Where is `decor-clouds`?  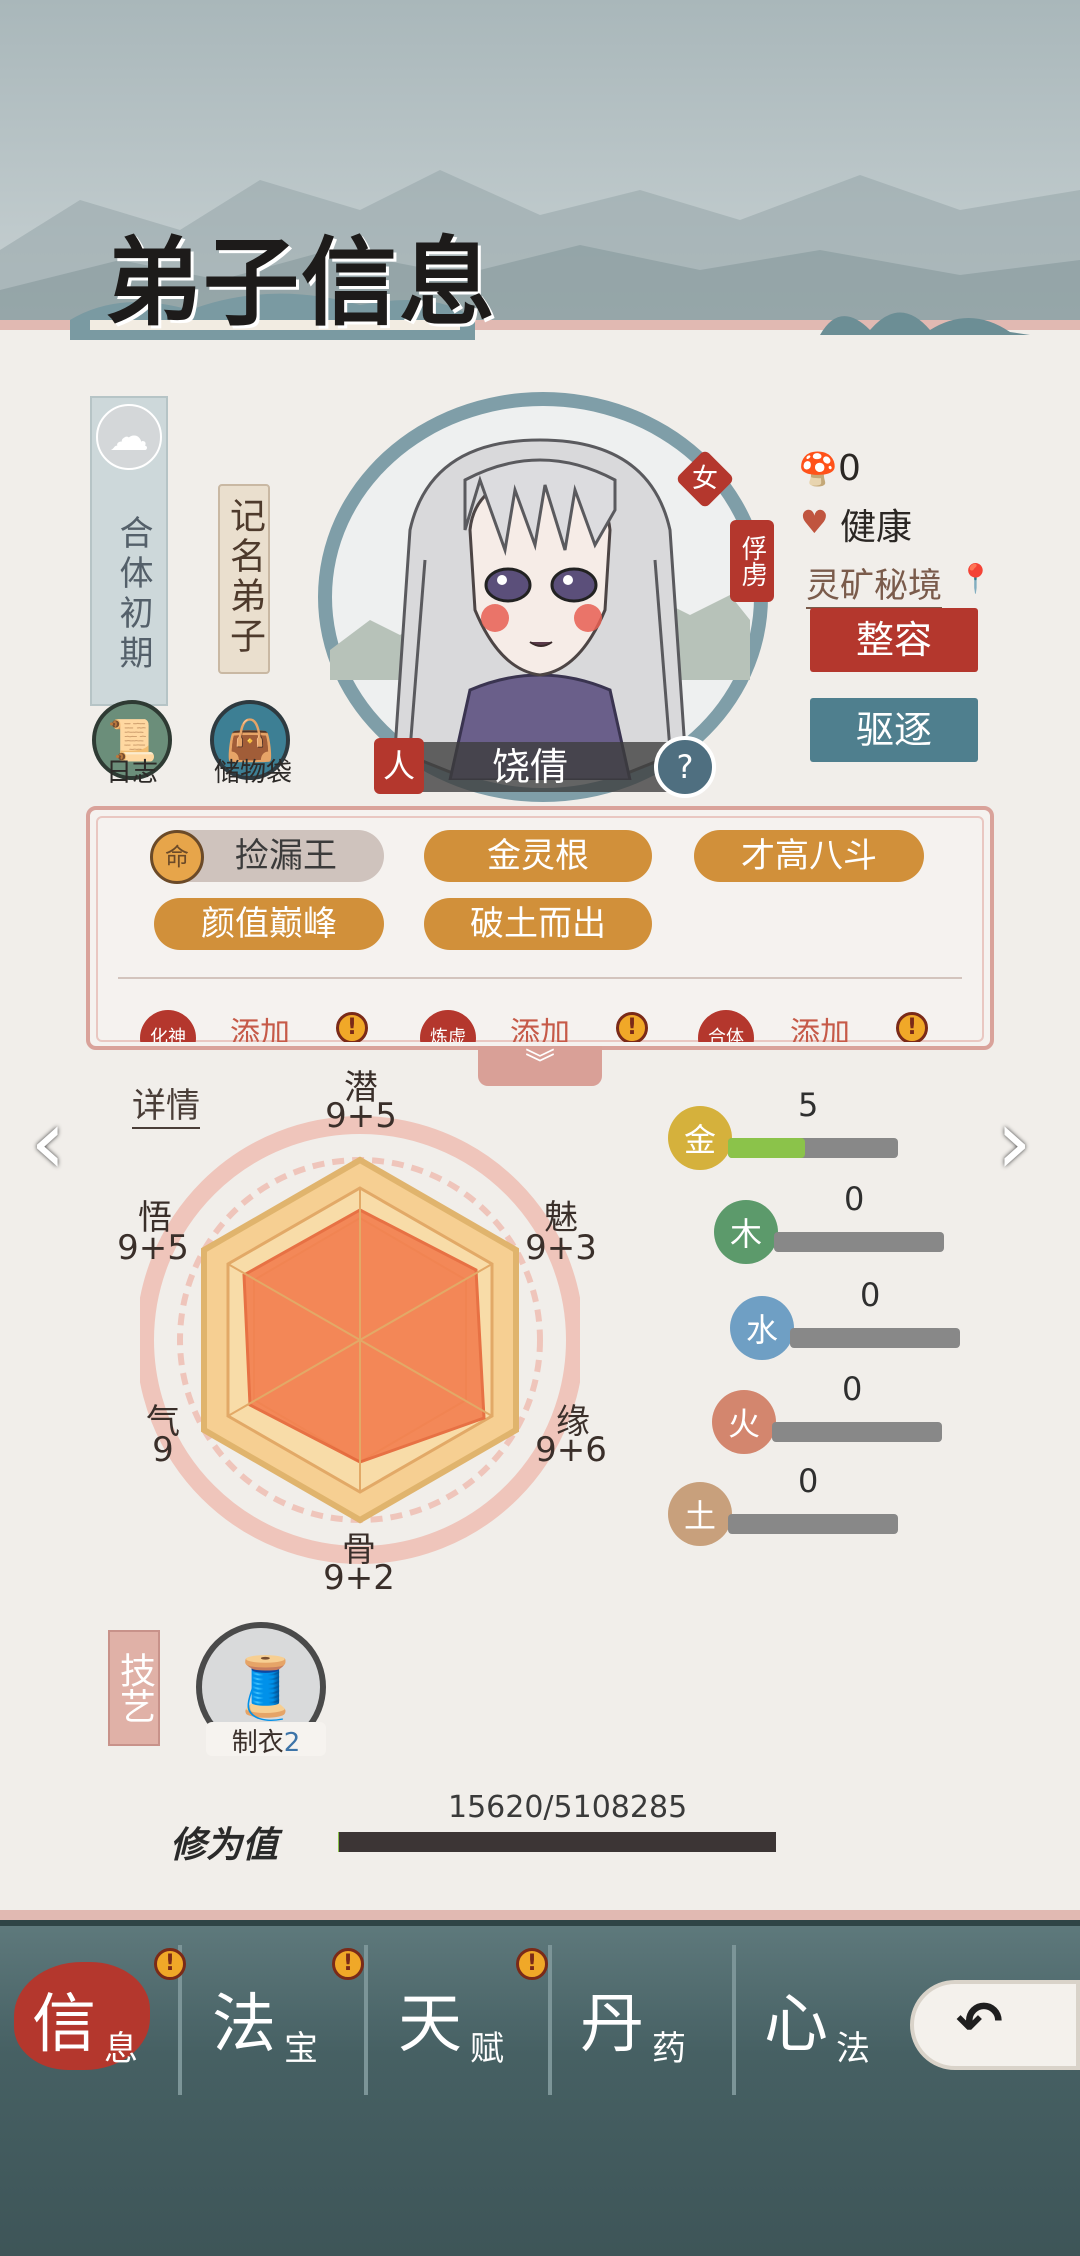 decor-clouds is located at coordinates (925, 323).